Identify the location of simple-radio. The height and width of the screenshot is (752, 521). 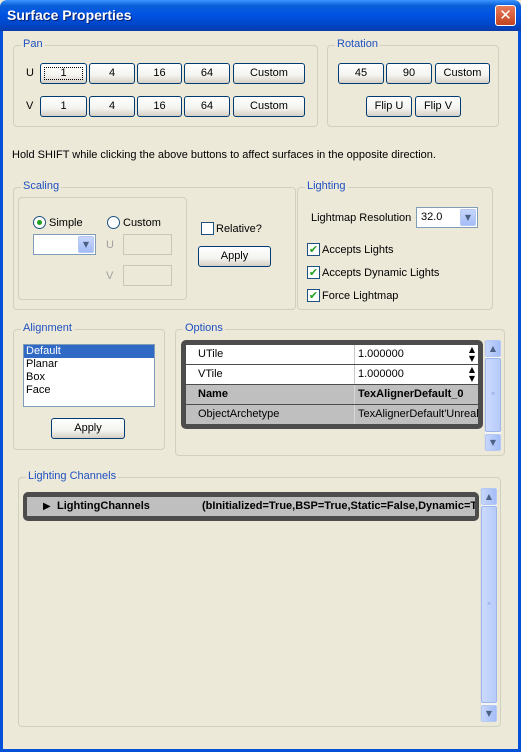
(39, 222).